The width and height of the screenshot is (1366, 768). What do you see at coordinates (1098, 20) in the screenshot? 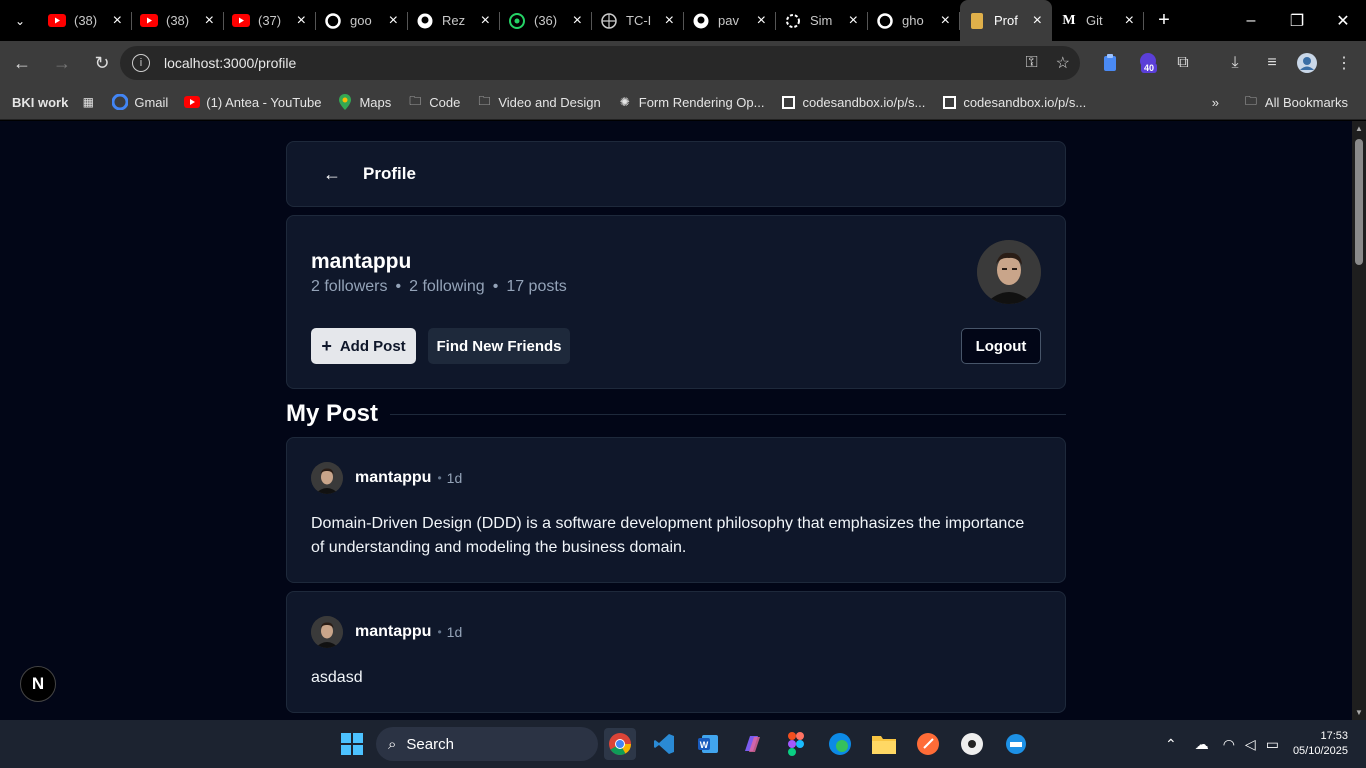
I see `browser-tab: M Git ×` at bounding box center [1098, 20].